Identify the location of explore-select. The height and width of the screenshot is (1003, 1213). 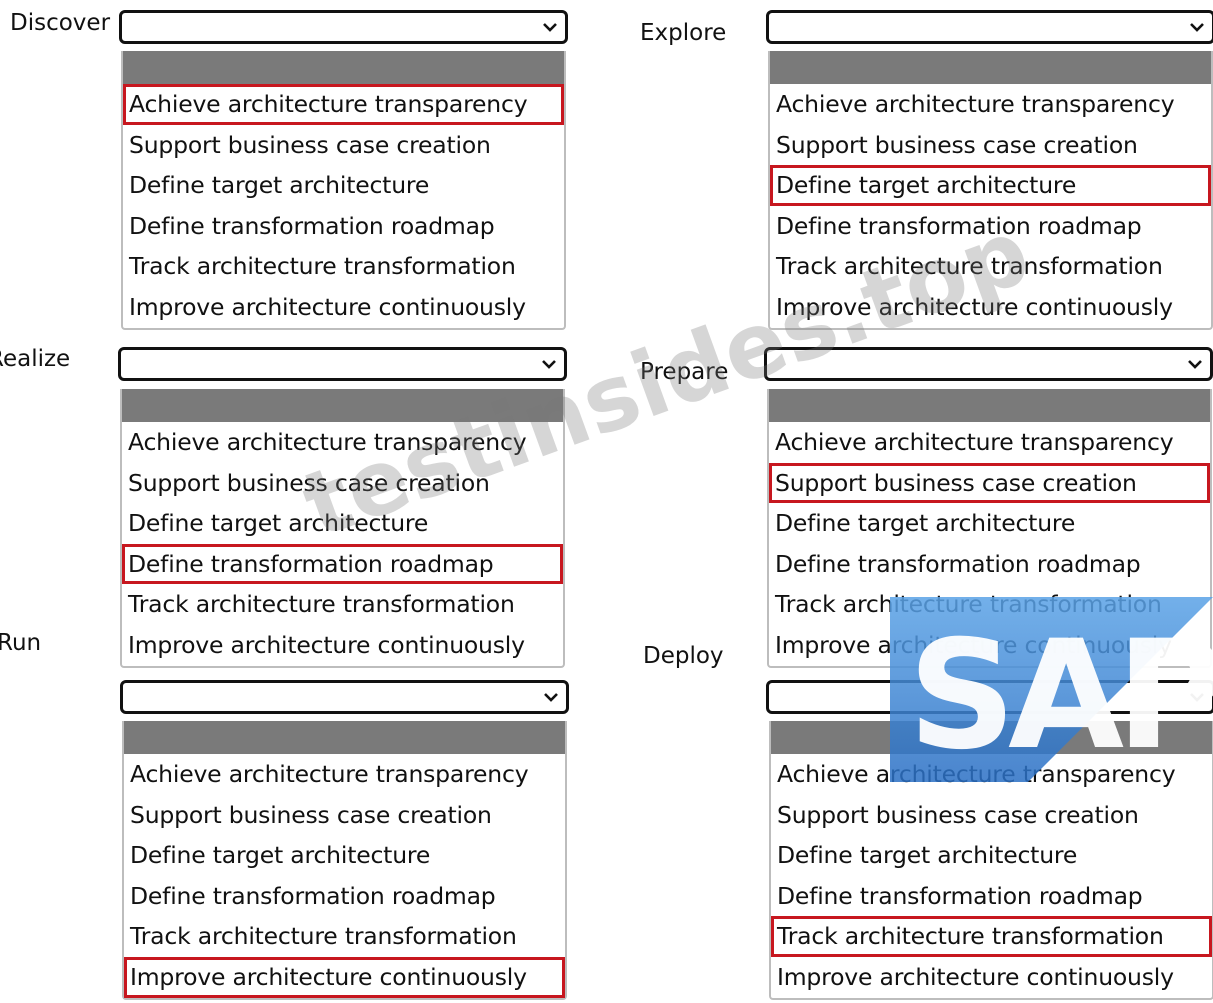
(989, 27).